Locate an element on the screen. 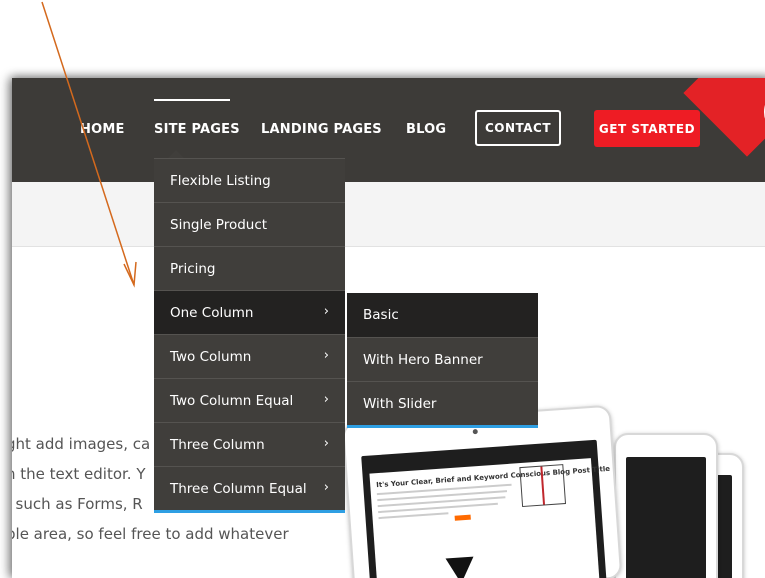 This screenshot has height=578, width=765. menu-item-label: Pricing is located at coordinates (193, 268).